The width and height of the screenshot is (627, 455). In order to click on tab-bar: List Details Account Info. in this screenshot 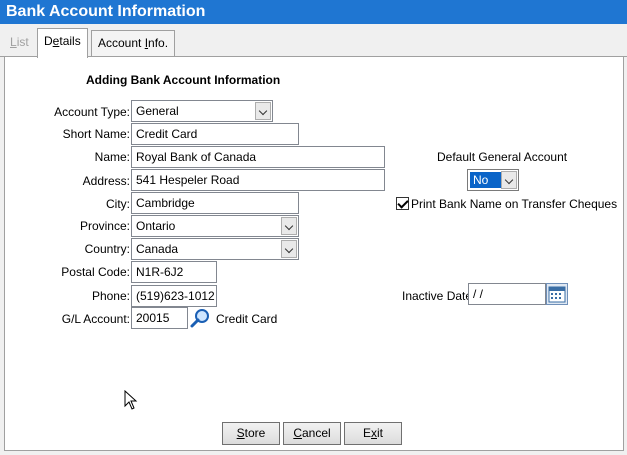, I will do `click(313, 41)`.